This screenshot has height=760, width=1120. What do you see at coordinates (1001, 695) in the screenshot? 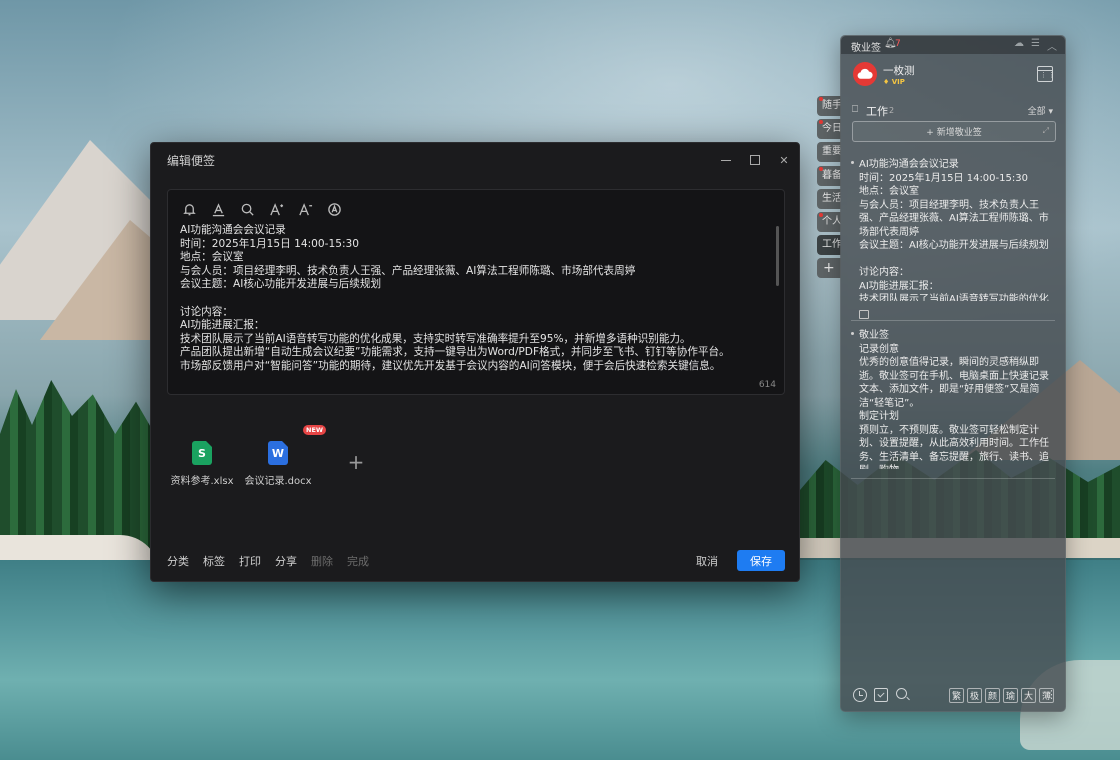
I see `font-style-buttons: 繁 极 颜 瑜 大 薄` at bounding box center [1001, 695].